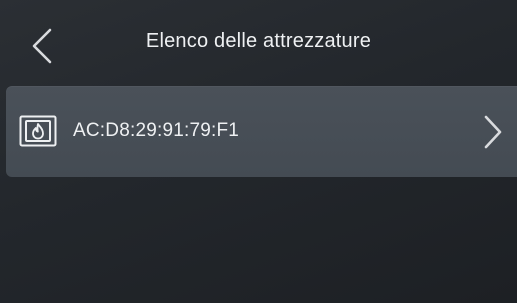 The image size is (517, 303). What do you see at coordinates (156, 130) in the screenshot?
I see `device-mac-address: AC:D8:29:91:79:F1` at bounding box center [156, 130].